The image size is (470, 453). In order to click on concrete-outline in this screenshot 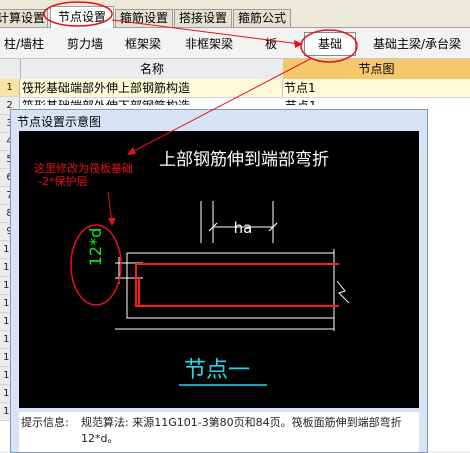, I will do `click(230, 286)`.